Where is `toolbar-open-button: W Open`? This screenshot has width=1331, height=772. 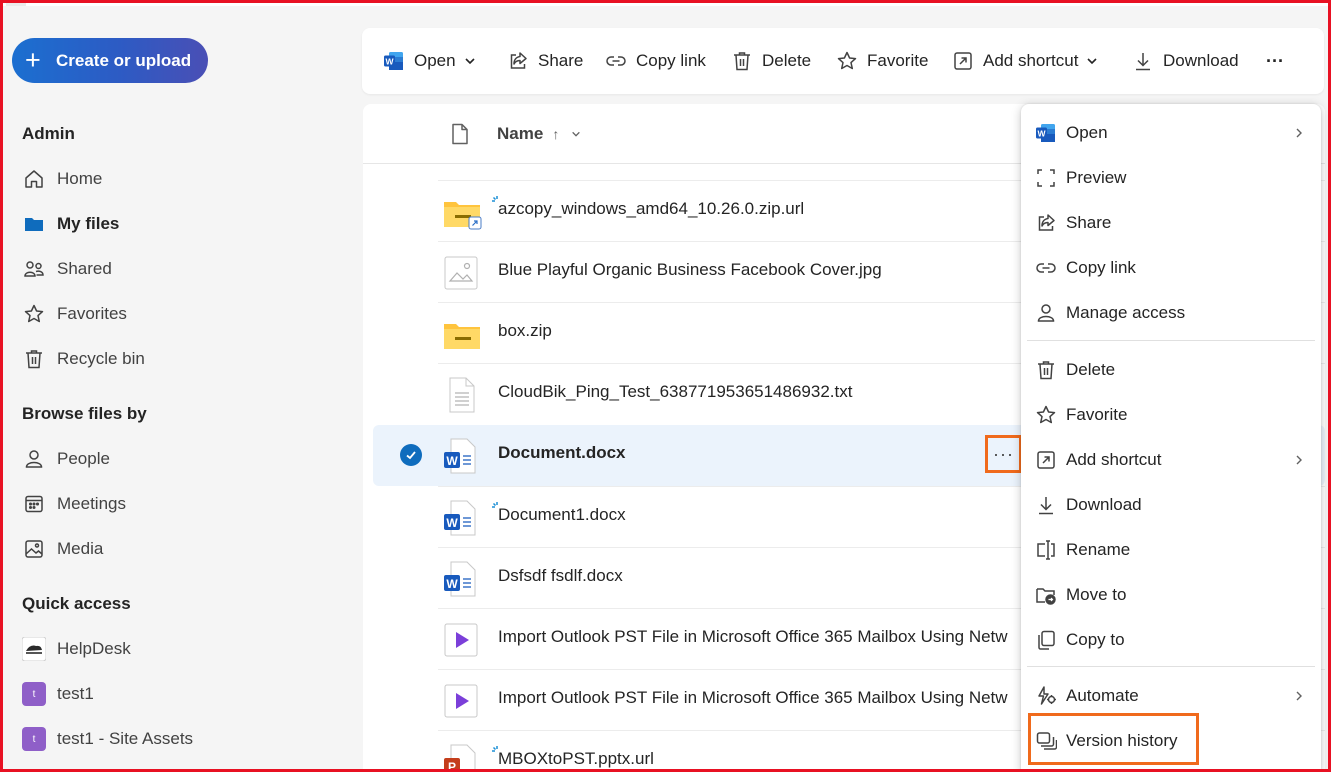
toolbar-open-button: W Open is located at coordinates (429, 61).